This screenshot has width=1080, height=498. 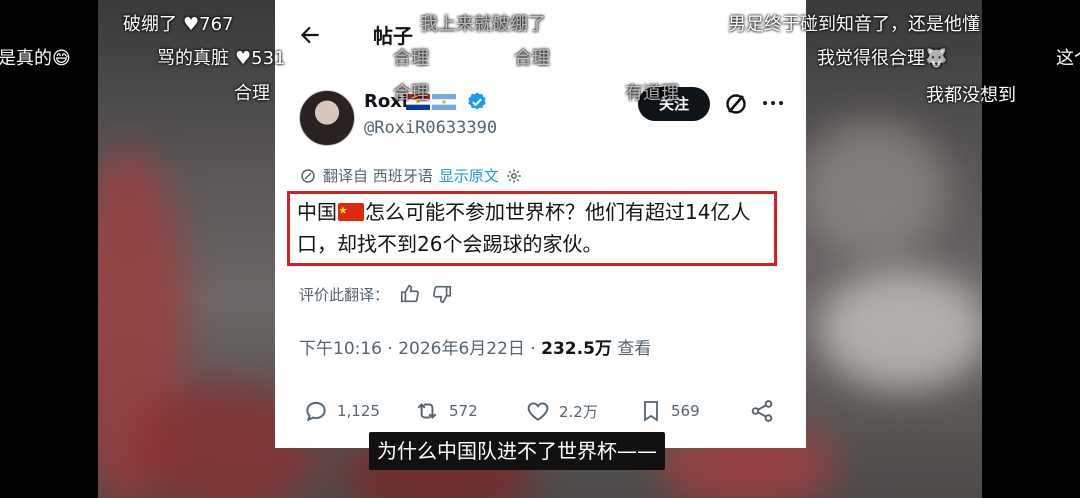 I want to click on like-button: 2.2万, so click(x=561, y=411).